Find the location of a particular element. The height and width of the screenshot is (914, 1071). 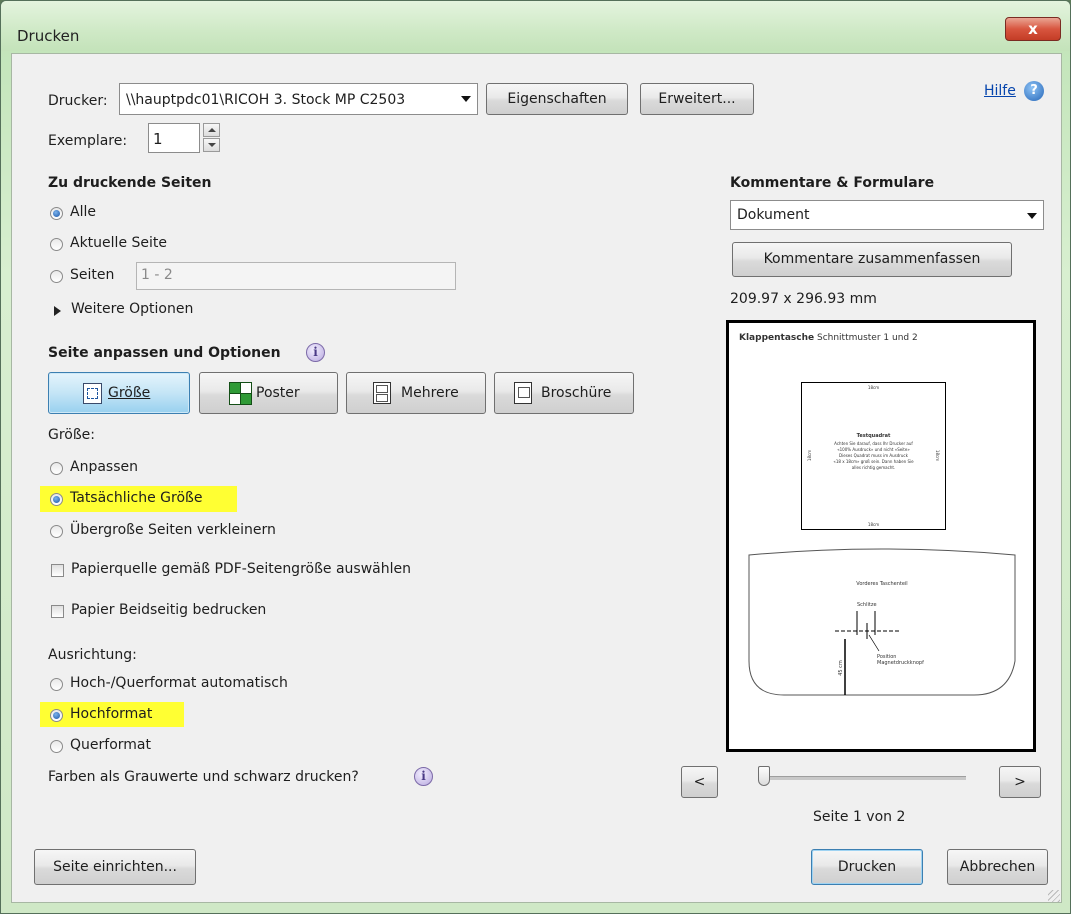

radio-all-label: Alle is located at coordinates (83, 212).